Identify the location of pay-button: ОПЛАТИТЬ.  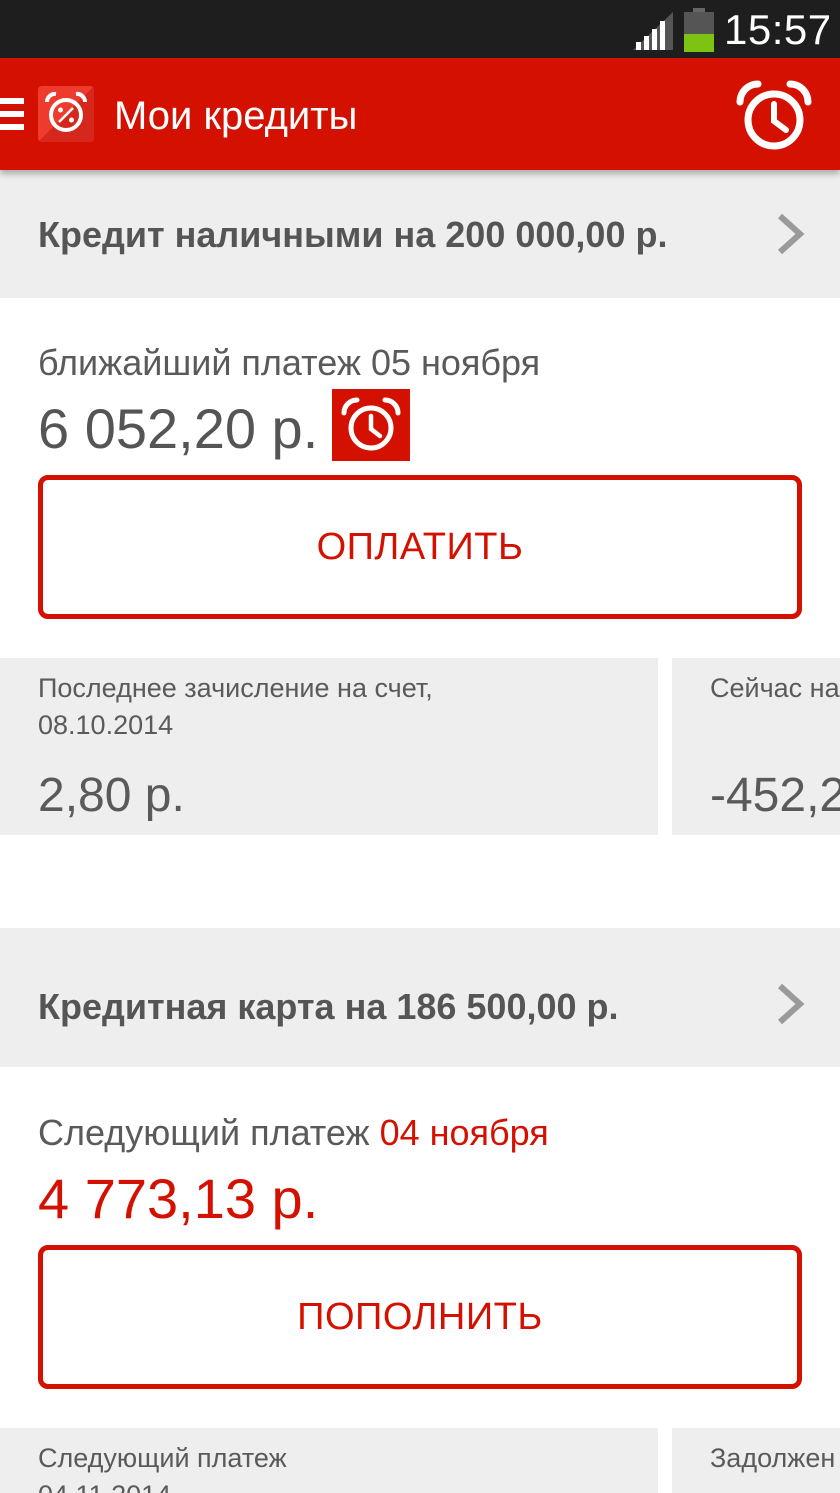
(420, 547).